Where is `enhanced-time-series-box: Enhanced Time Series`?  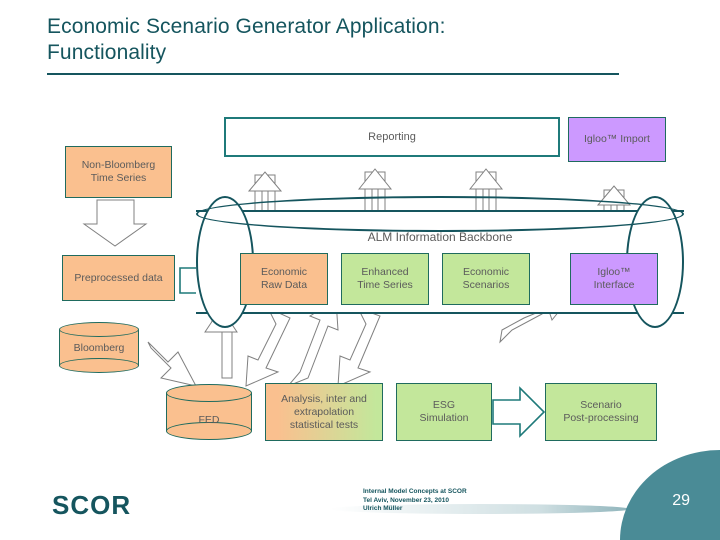
enhanced-time-series-box: Enhanced Time Series is located at coordinates (385, 279).